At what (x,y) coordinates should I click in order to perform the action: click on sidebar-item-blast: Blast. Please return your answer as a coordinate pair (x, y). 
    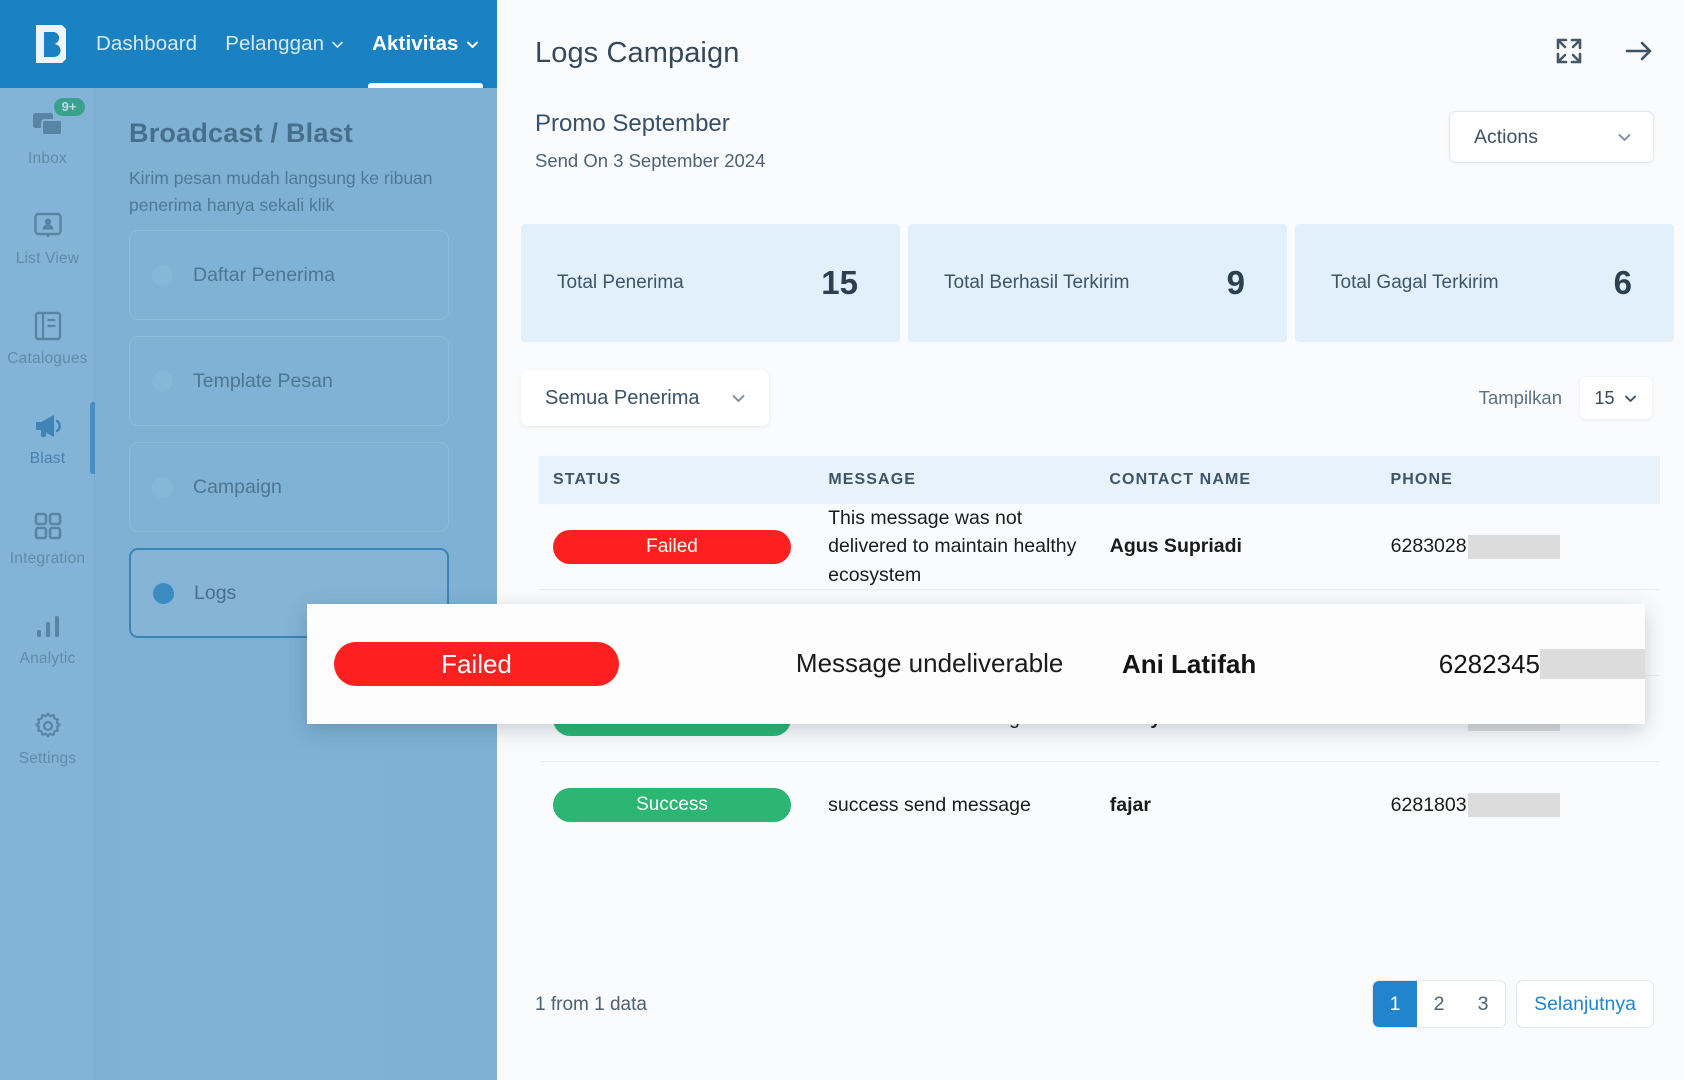
    Looking at the image, I should click on (47, 438).